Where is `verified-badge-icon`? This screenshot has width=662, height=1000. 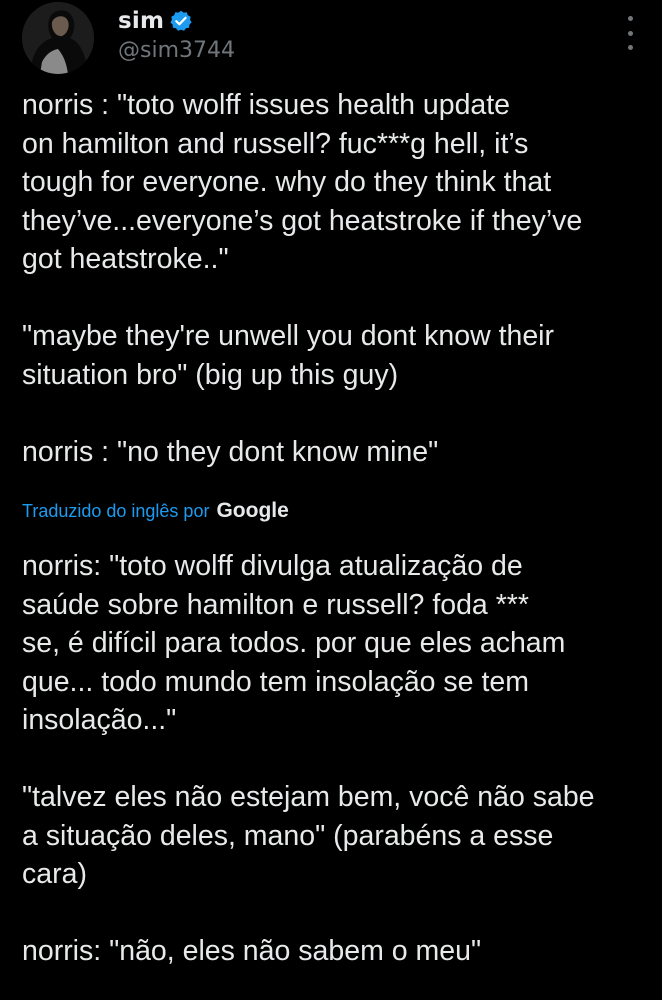 verified-badge-icon is located at coordinates (181, 21).